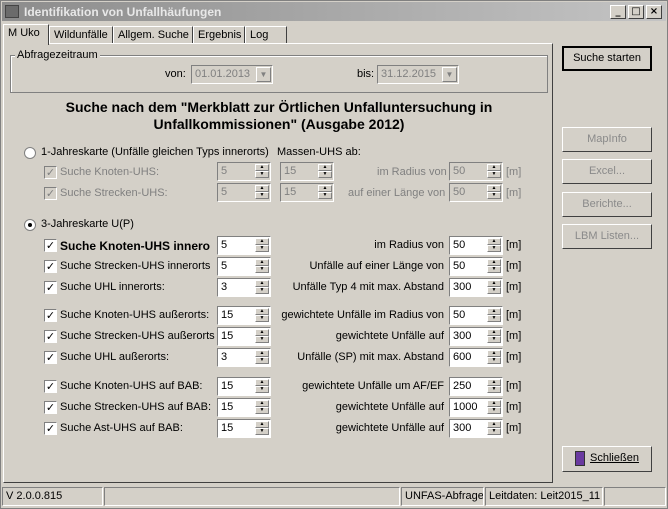 The image size is (668, 509). Describe the element at coordinates (135, 315) in the screenshot. I see `jahr3-row-3-label: Suche Knoten-UHS außerorts:` at that location.